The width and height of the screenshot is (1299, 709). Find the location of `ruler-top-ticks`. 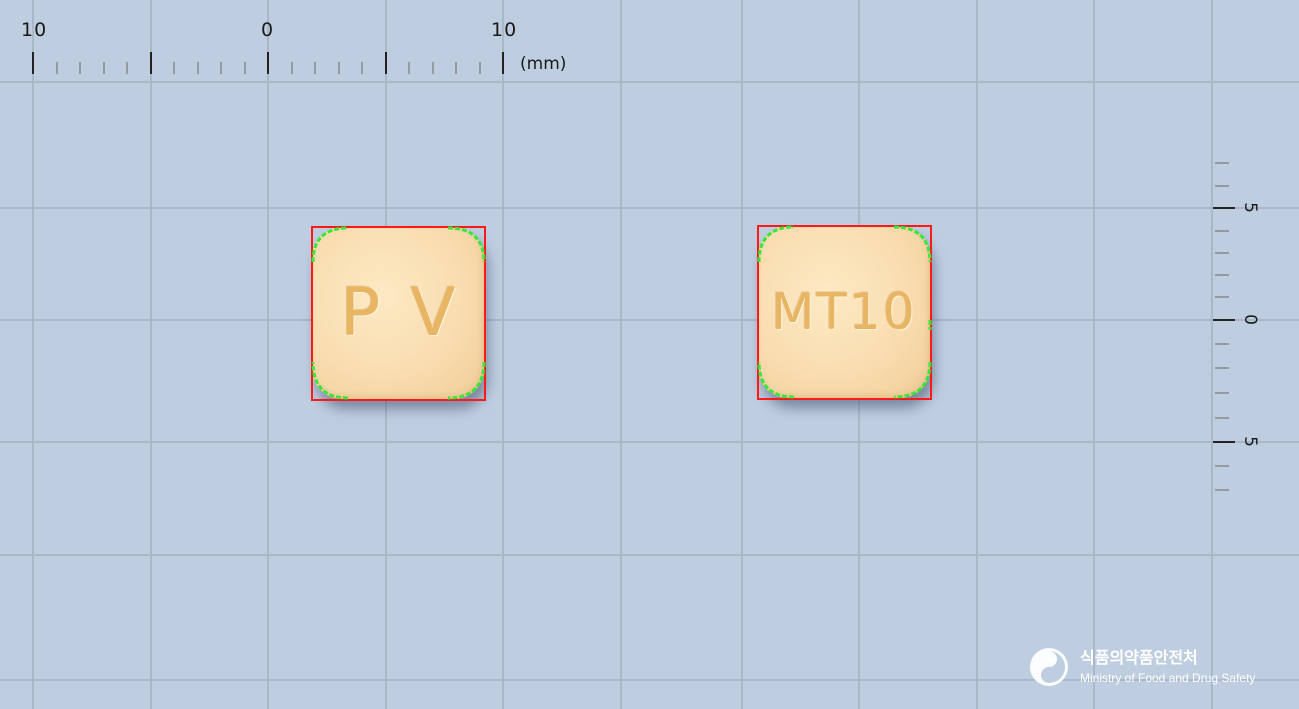

ruler-top-ticks is located at coordinates (268, 63).